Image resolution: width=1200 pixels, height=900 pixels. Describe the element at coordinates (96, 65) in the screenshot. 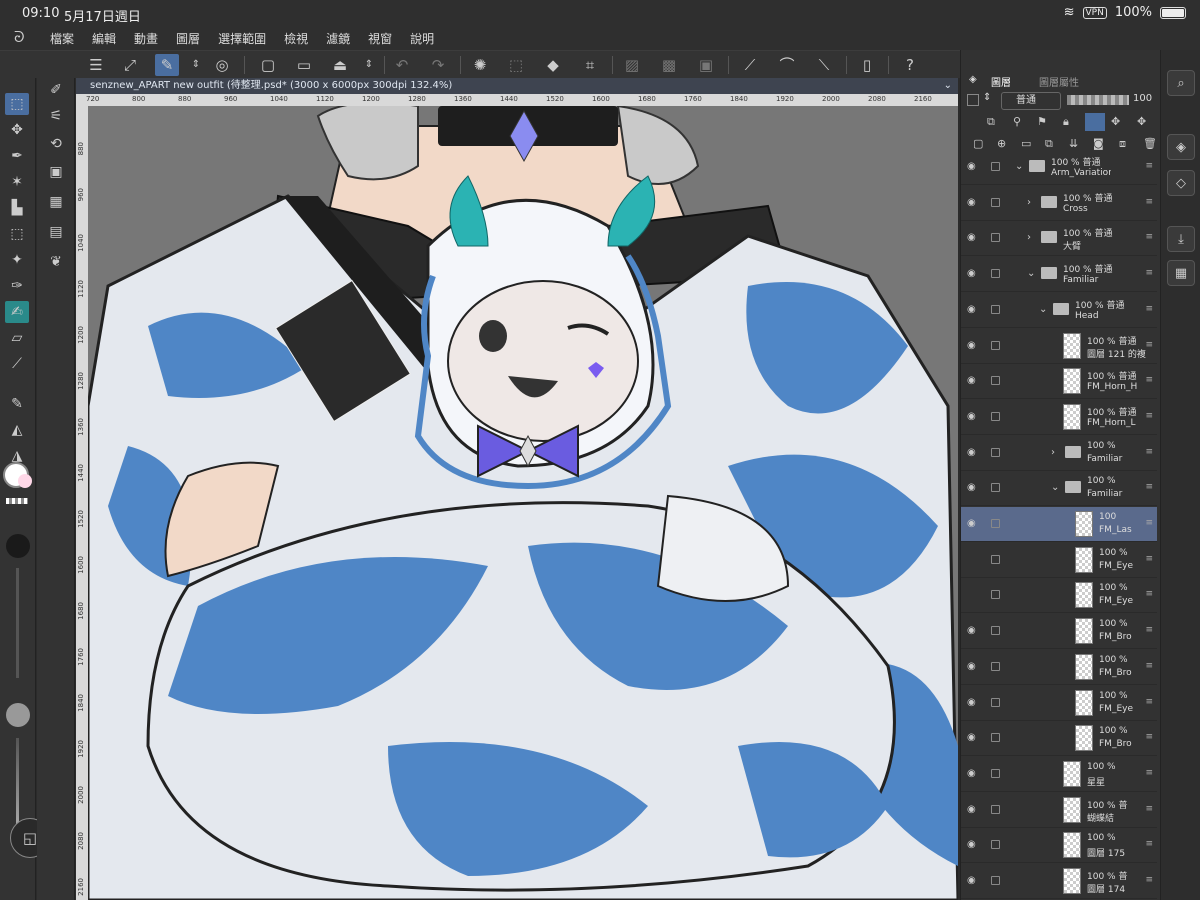

I see `menu-icon: ☰` at that location.